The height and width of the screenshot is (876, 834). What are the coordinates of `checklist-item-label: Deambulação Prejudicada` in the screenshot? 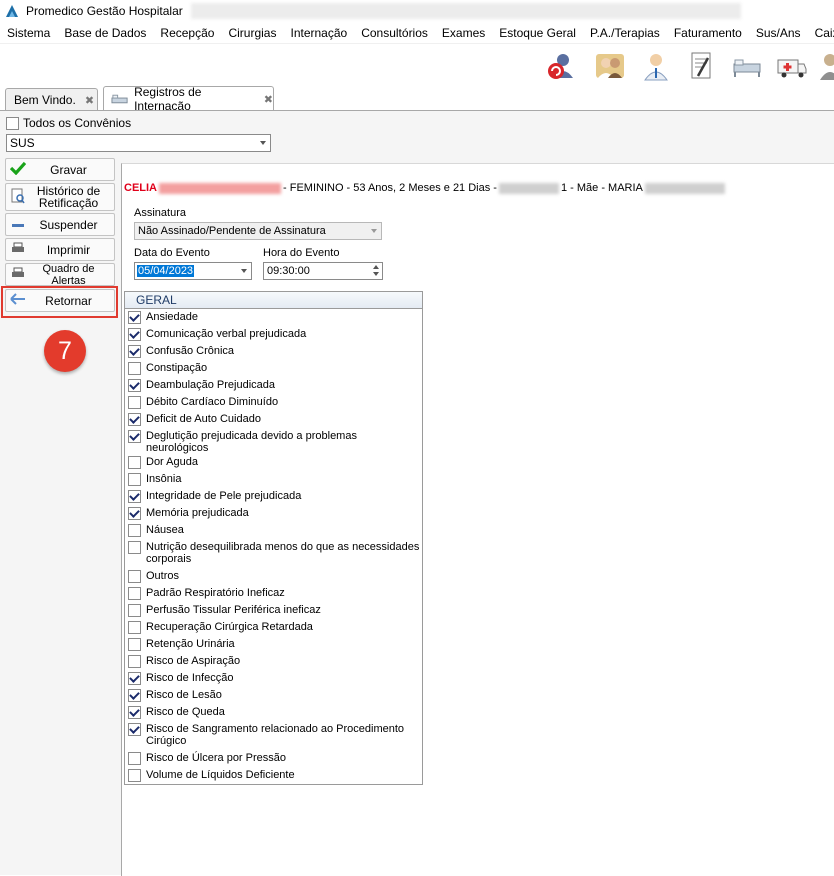 It's located at (211, 385).